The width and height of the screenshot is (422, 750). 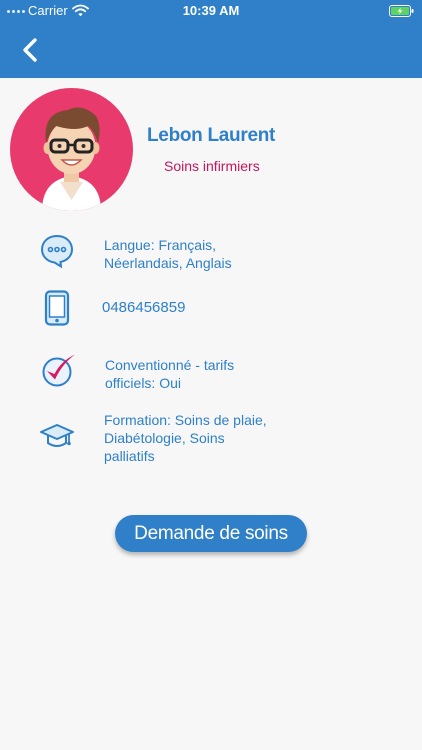 I want to click on speech-bubble-icon, so click(x=57, y=251).